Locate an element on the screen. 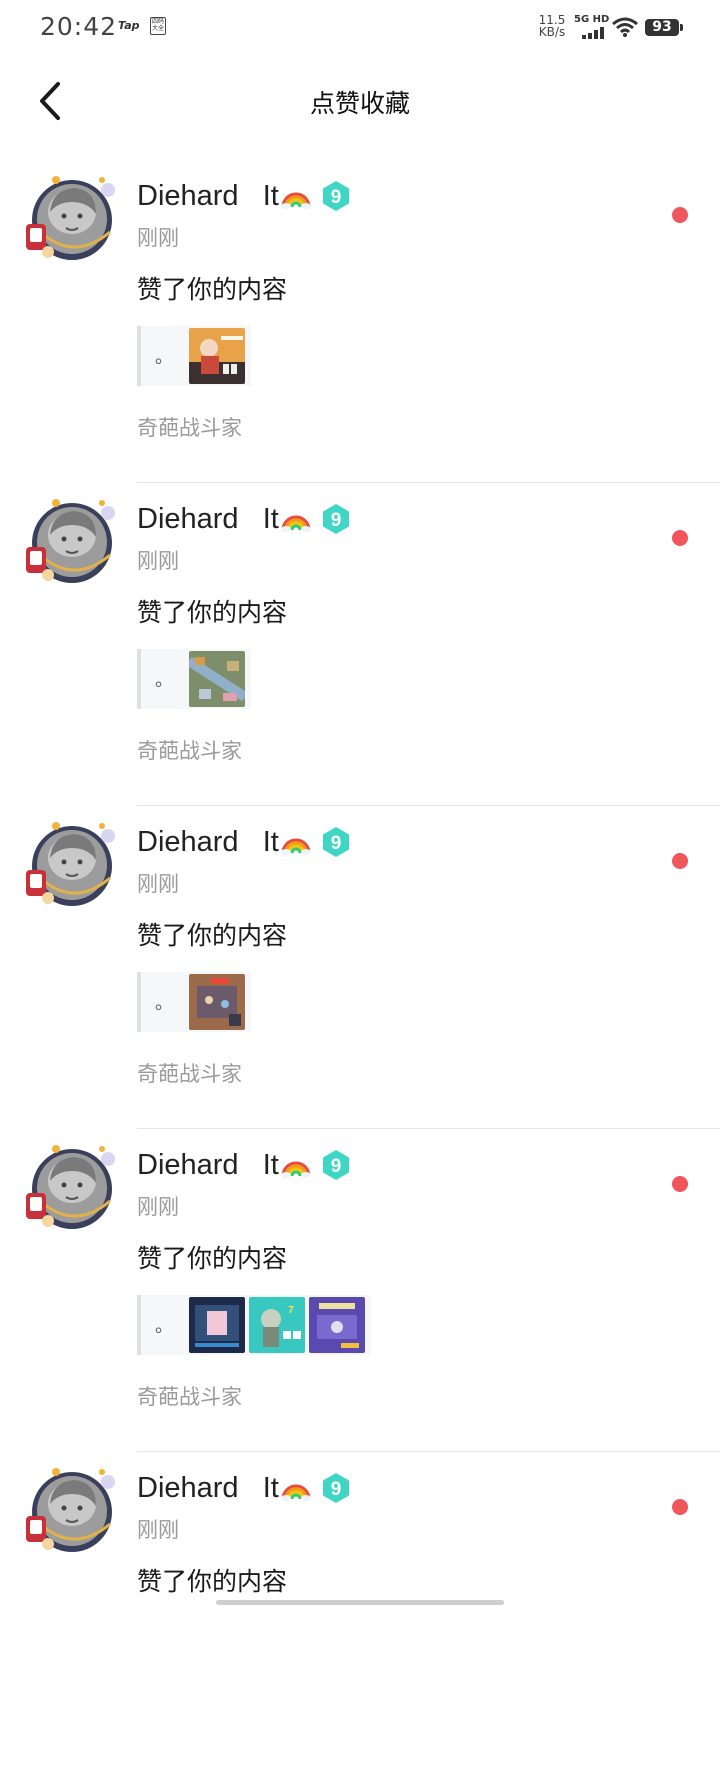 The height and width of the screenshot is (1775, 720). battery-icon: 93 is located at coordinates (664, 27).